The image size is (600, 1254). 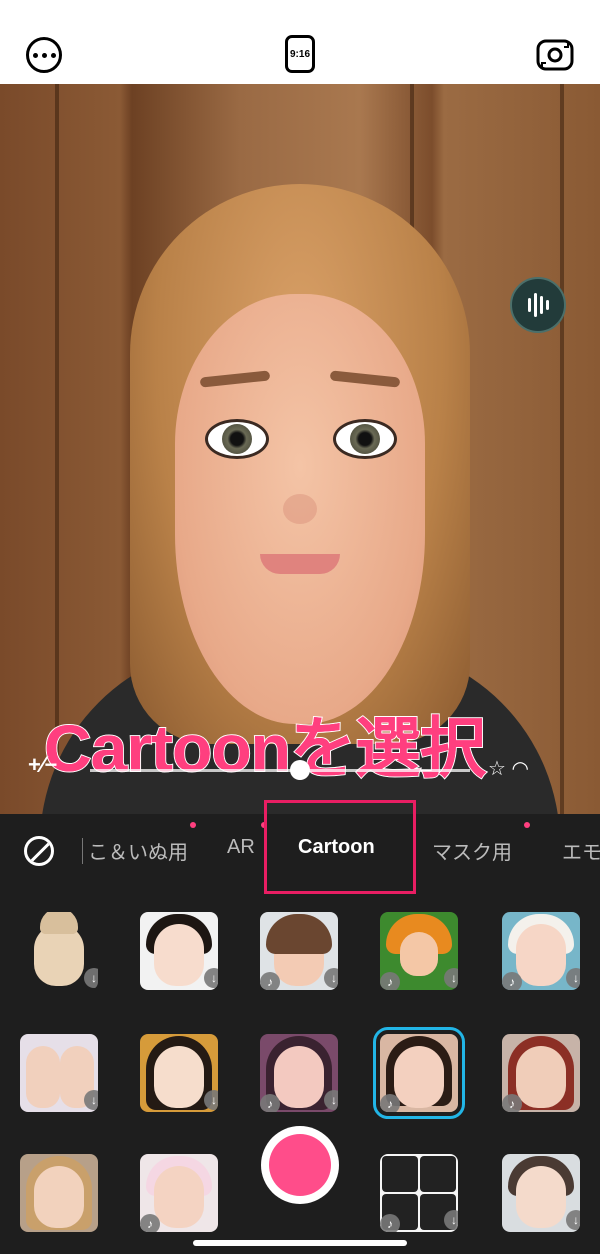 I want to click on aspect-ratio-label: 9:16, so click(x=300, y=54).